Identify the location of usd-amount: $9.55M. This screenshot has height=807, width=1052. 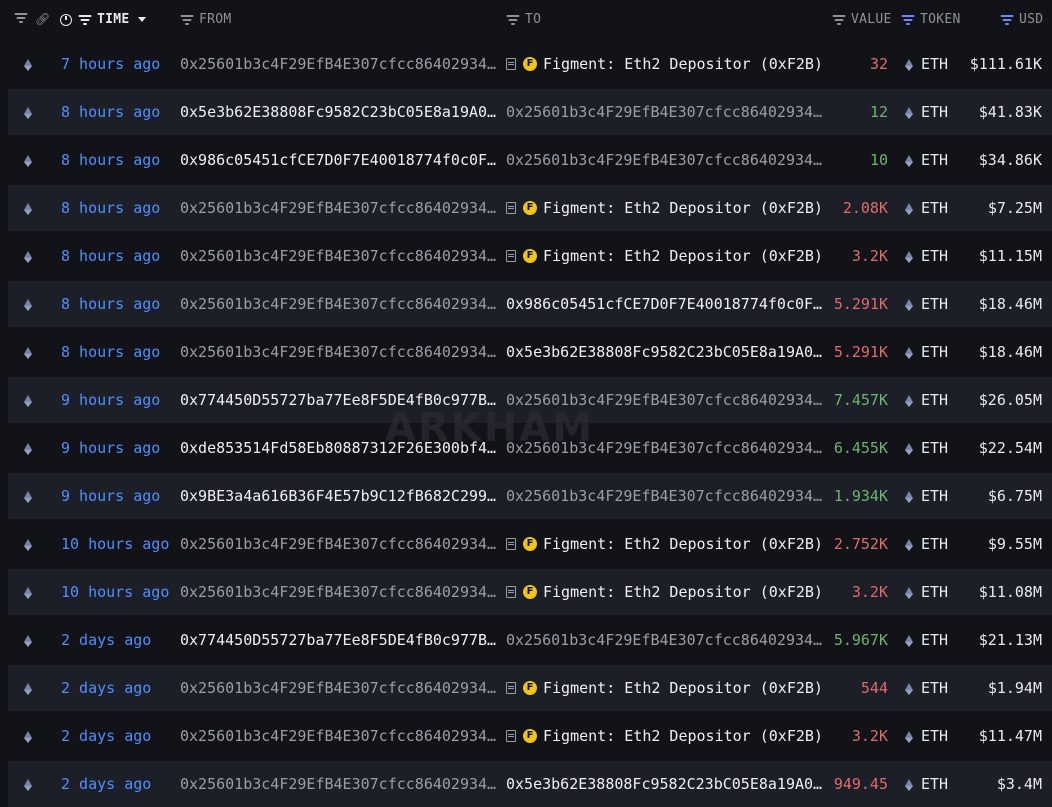
(1014, 544).